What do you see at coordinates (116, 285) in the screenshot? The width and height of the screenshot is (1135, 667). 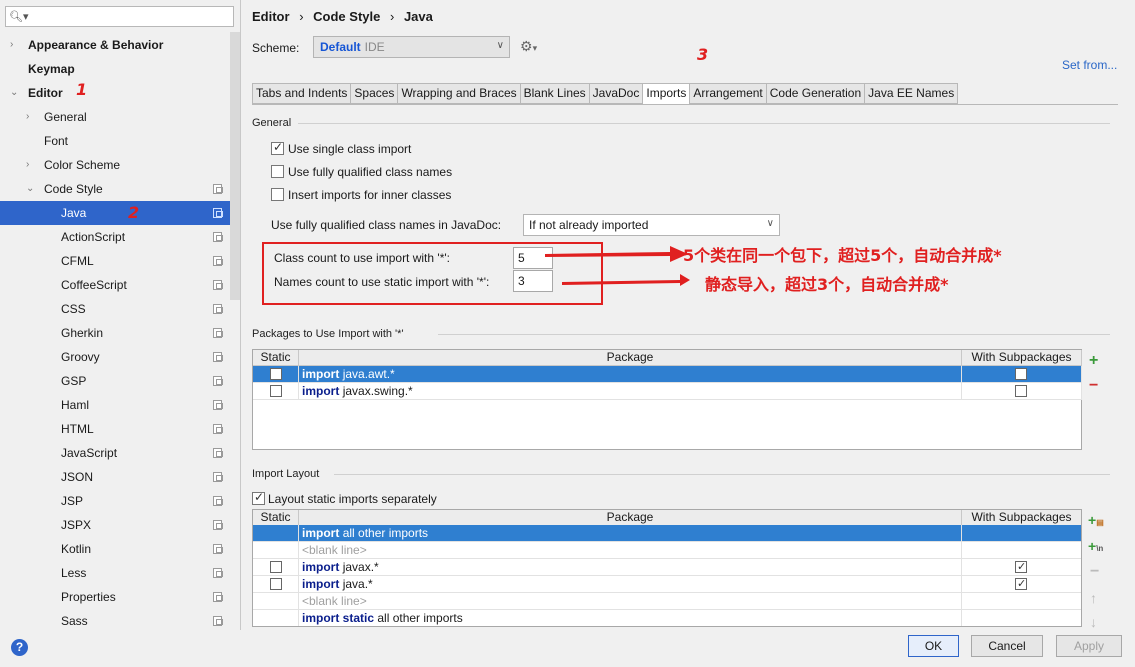 I see `tree-item: CoffeeScript` at bounding box center [116, 285].